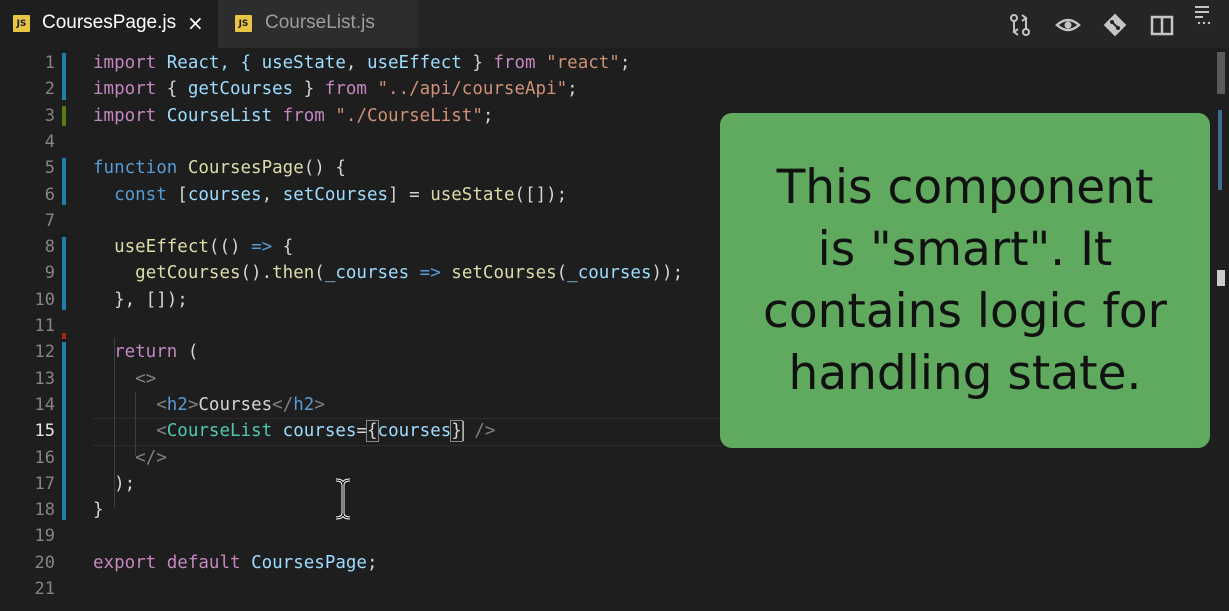 The image size is (1229, 611). I want to click on tab-label: CoursesPage.js, so click(109, 22).